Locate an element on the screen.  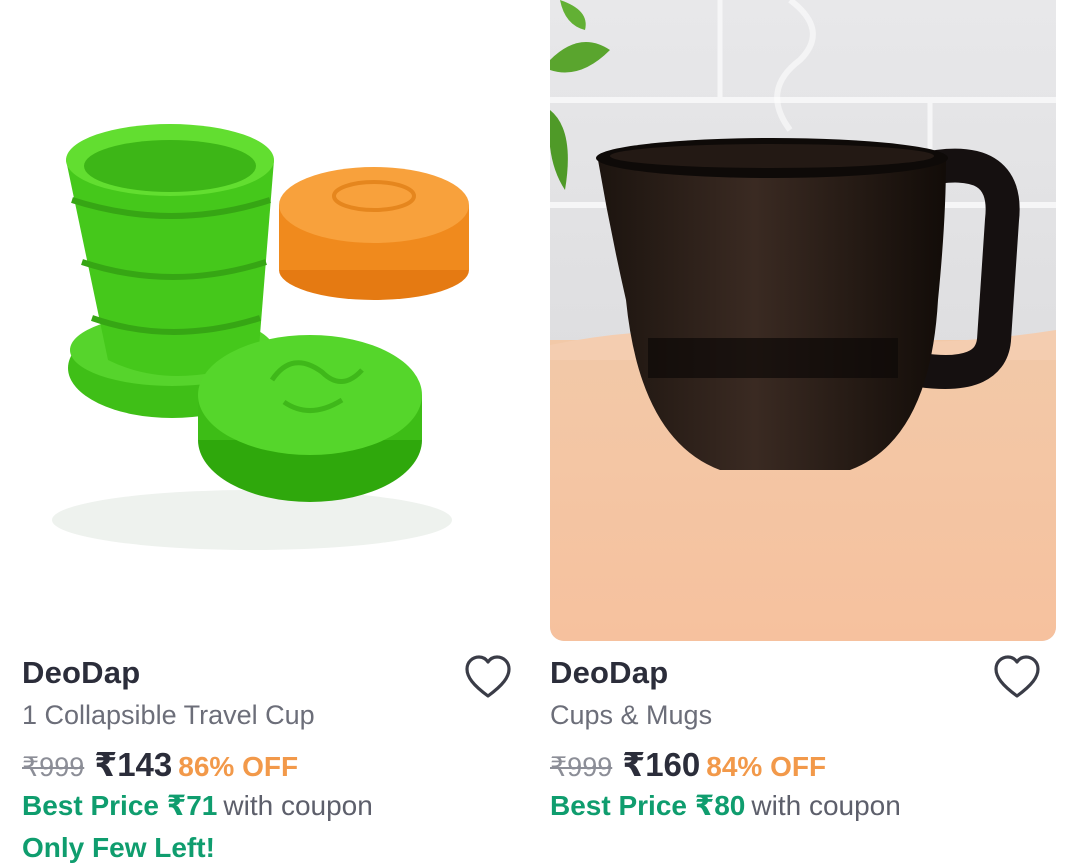
product-title: 1 Collapsible Travel Cup is located at coordinates (168, 715).